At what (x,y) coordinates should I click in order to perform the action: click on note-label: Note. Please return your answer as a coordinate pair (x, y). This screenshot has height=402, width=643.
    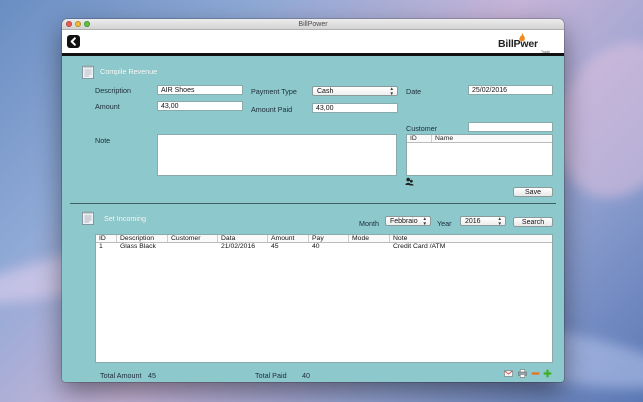
    Looking at the image, I should click on (103, 140).